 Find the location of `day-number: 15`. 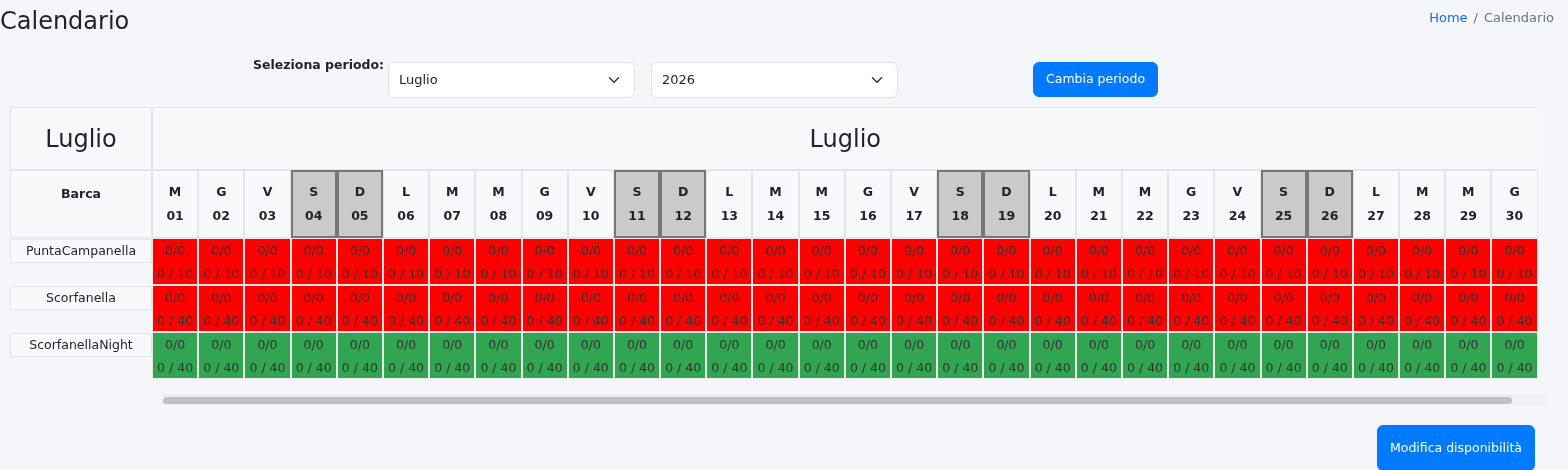

day-number: 15 is located at coordinates (822, 216).